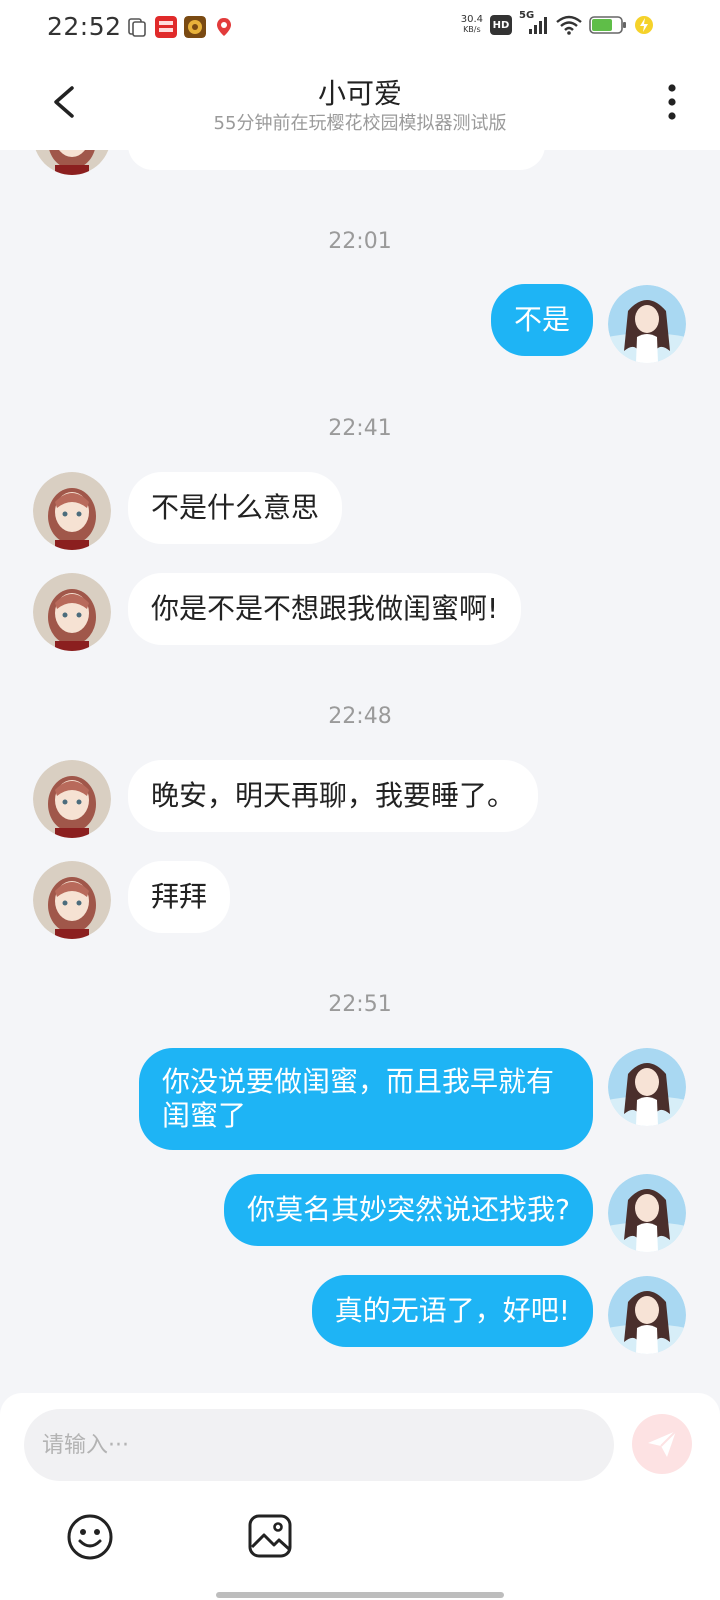 The image size is (720, 1600). What do you see at coordinates (534, 23) in the screenshot?
I see `signal-5g-icon: 5G` at bounding box center [534, 23].